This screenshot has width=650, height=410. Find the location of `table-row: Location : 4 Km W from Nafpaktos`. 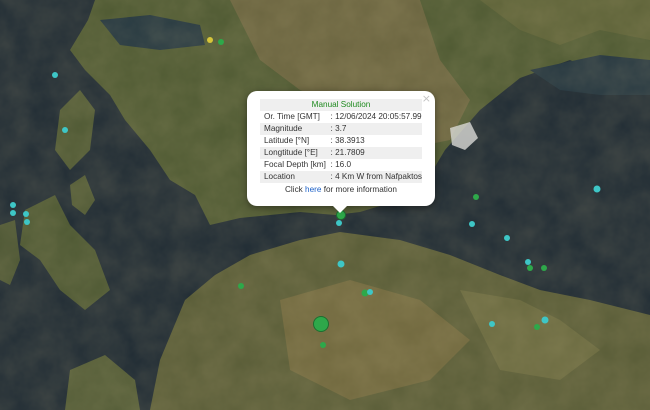

table-row: Location : 4 Km W from Nafpaktos is located at coordinates (341, 177).